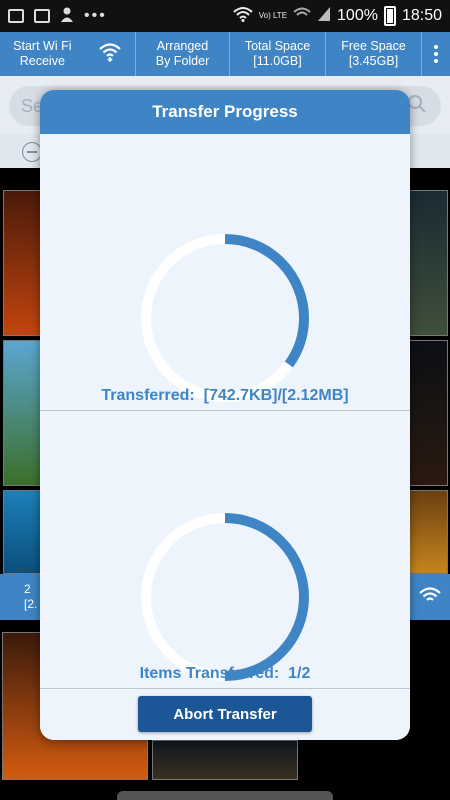 The width and height of the screenshot is (450, 800). I want to click on transferred-value: [742.7KB]/[2.12MB], so click(276, 395).